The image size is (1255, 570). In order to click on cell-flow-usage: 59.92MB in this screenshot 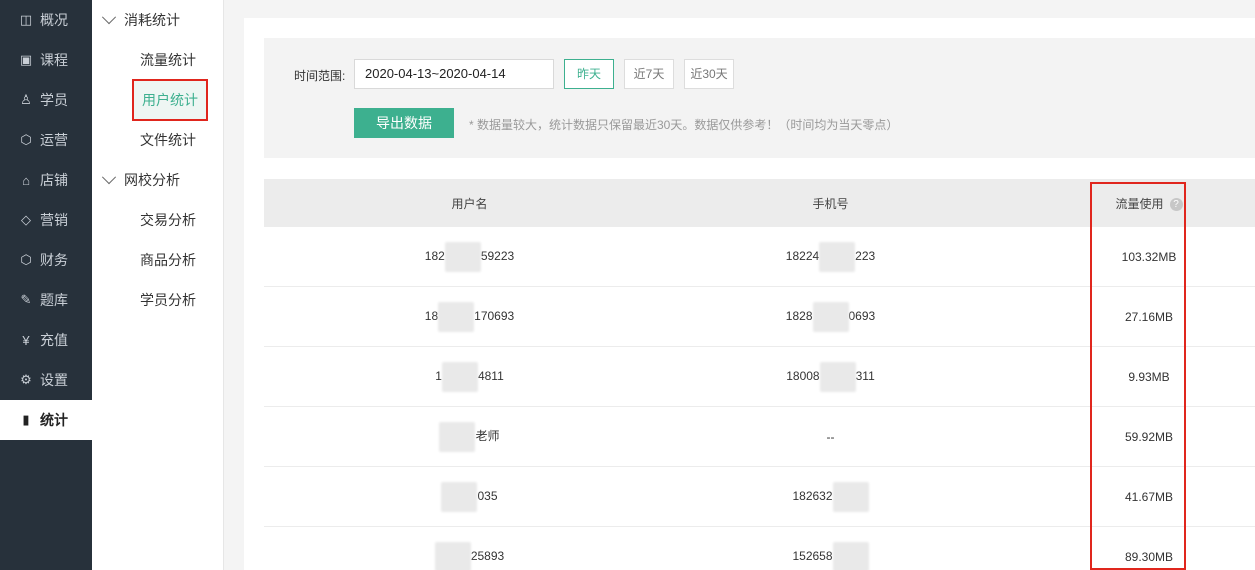, I will do `click(1149, 436)`.